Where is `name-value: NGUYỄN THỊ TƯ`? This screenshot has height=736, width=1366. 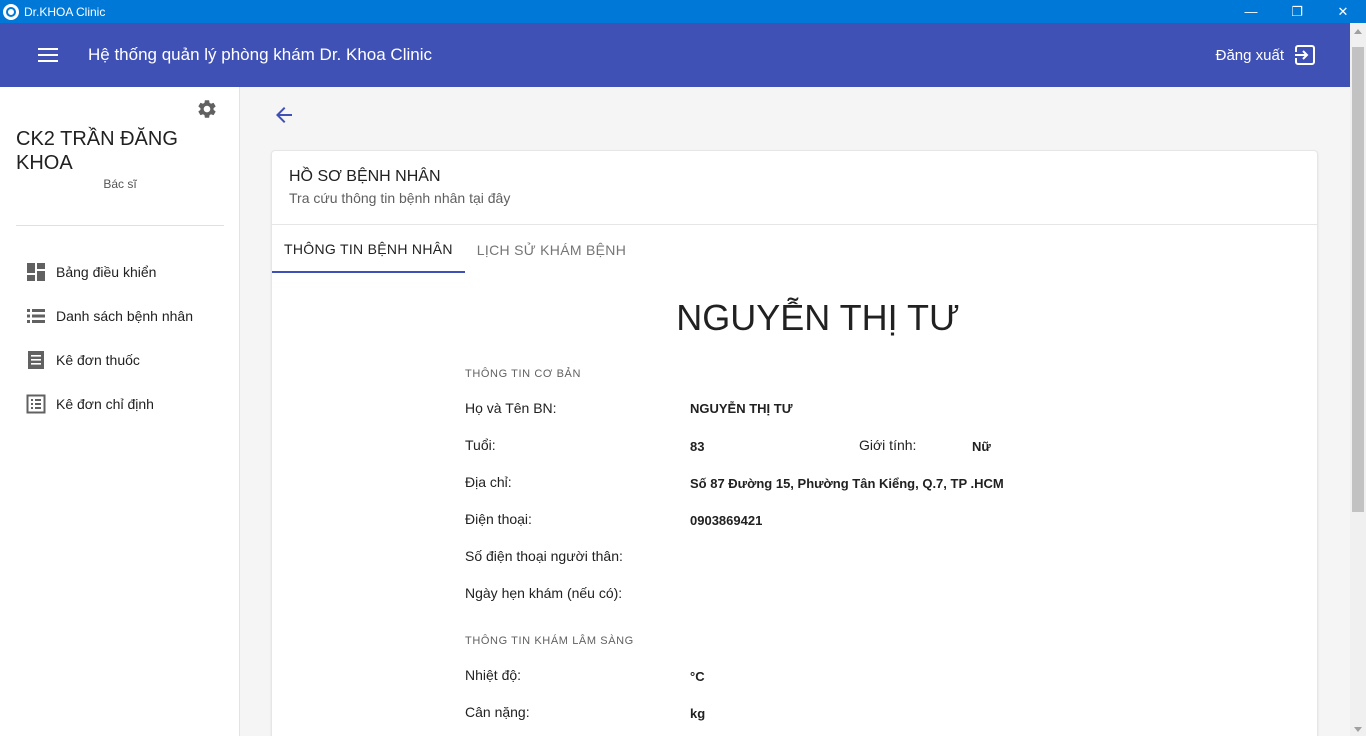 name-value: NGUYỄN THỊ TƯ is located at coordinates (741, 408).